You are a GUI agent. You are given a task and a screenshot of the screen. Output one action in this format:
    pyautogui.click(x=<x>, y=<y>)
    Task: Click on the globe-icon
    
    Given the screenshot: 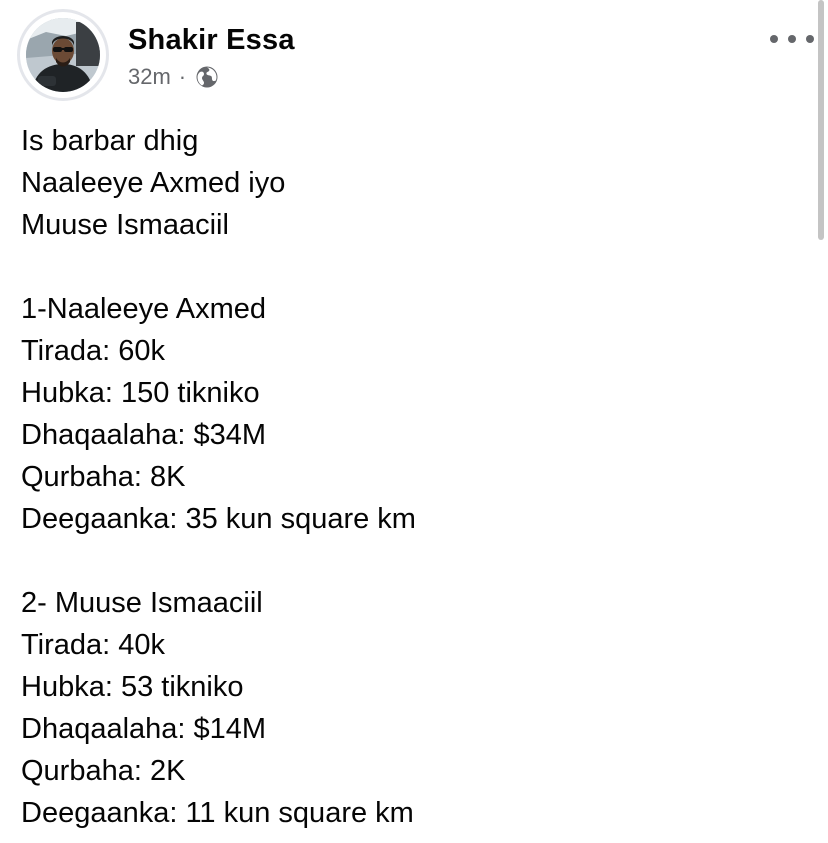 What is the action you would take?
    pyautogui.click(x=207, y=77)
    